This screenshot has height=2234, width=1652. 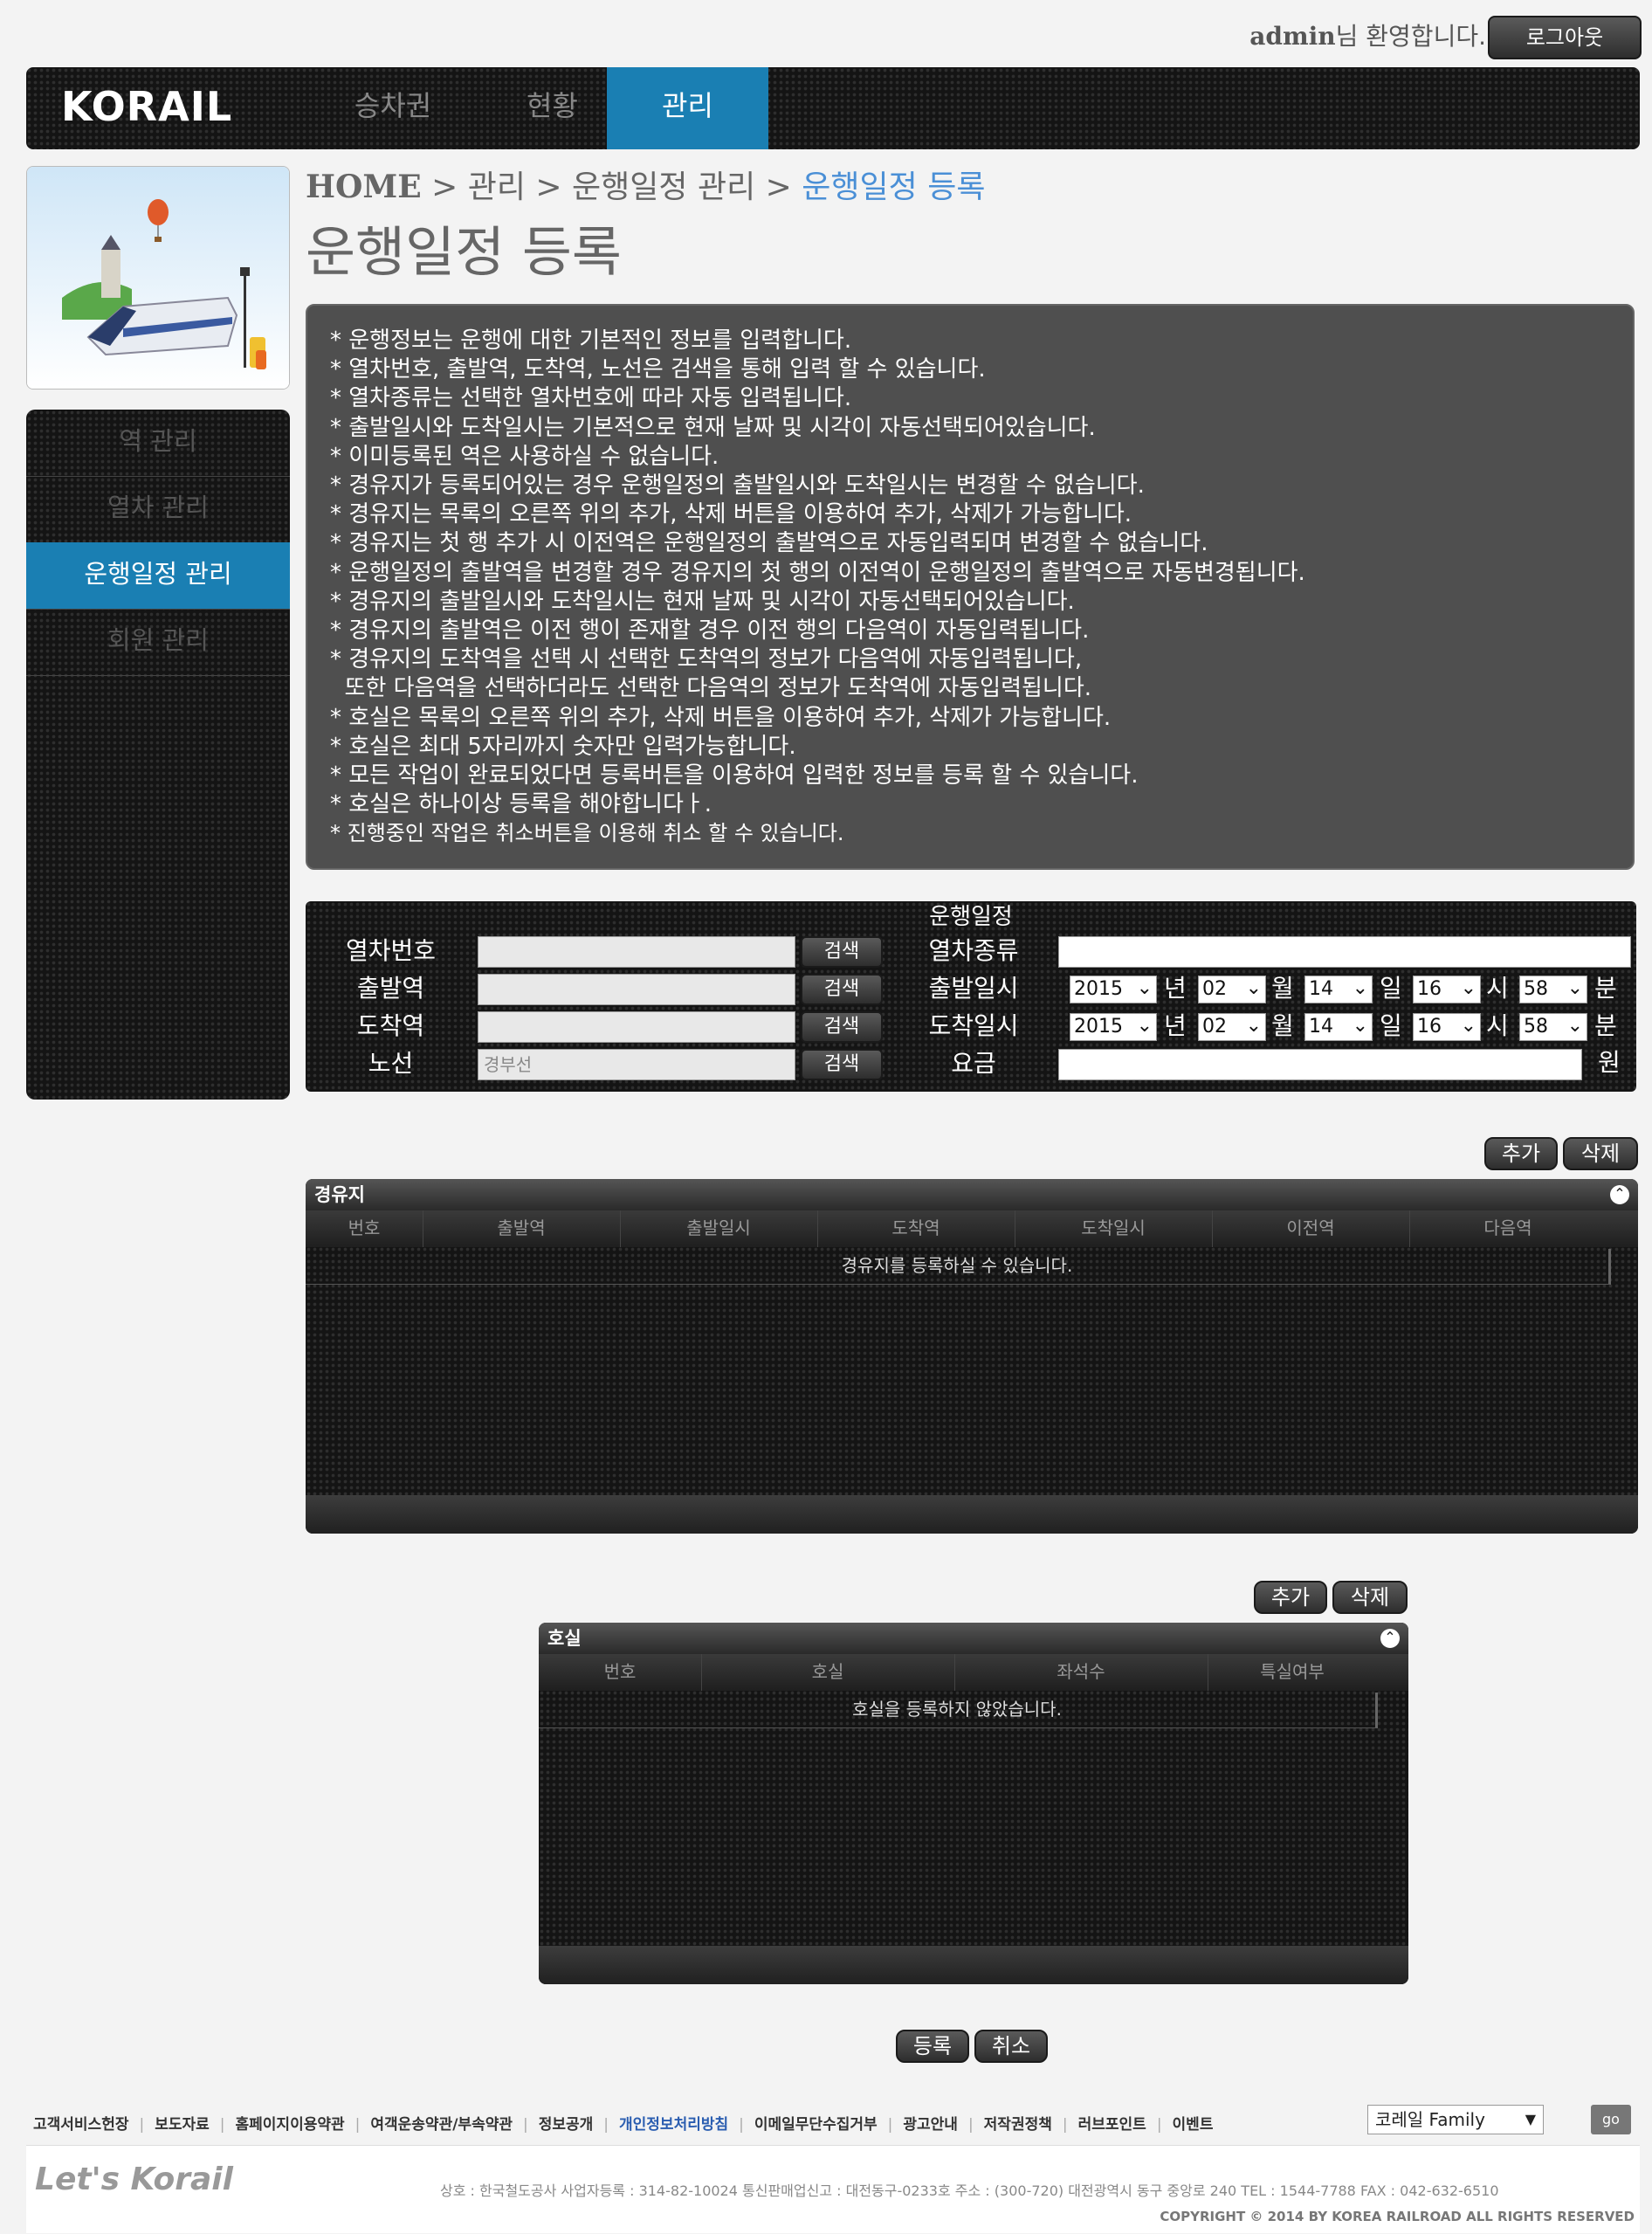 What do you see at coordinates (1311, 1228) in the screenshot?
I see `column-header: 이전역` at bounding box center [1311, 1228].